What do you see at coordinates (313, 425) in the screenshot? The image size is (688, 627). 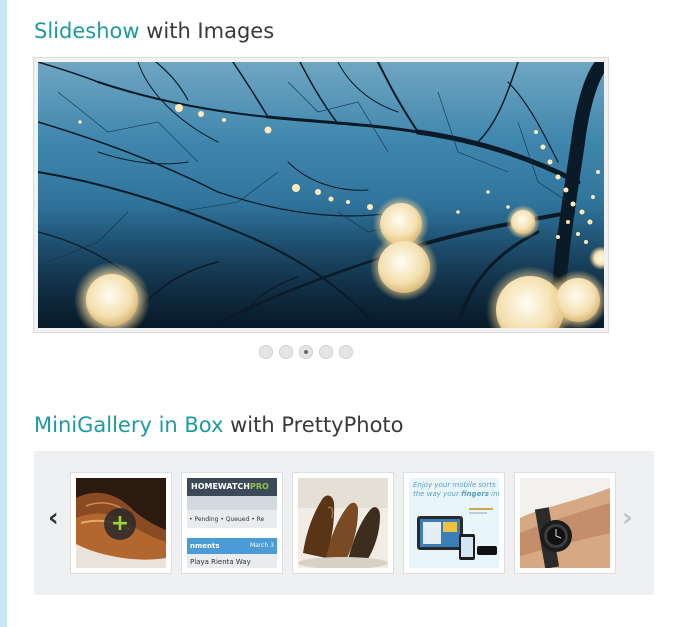 I see `minigallery-heading-rest: with PrettyPhoto` at bounding box center [313, 425].